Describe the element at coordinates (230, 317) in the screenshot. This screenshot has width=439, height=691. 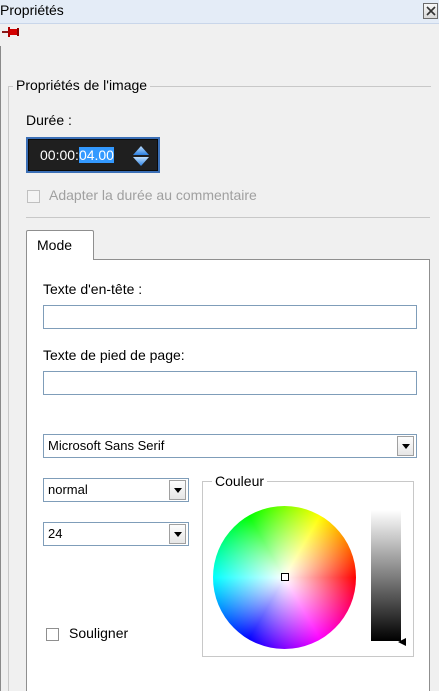
I see `header-text-input` at that location.